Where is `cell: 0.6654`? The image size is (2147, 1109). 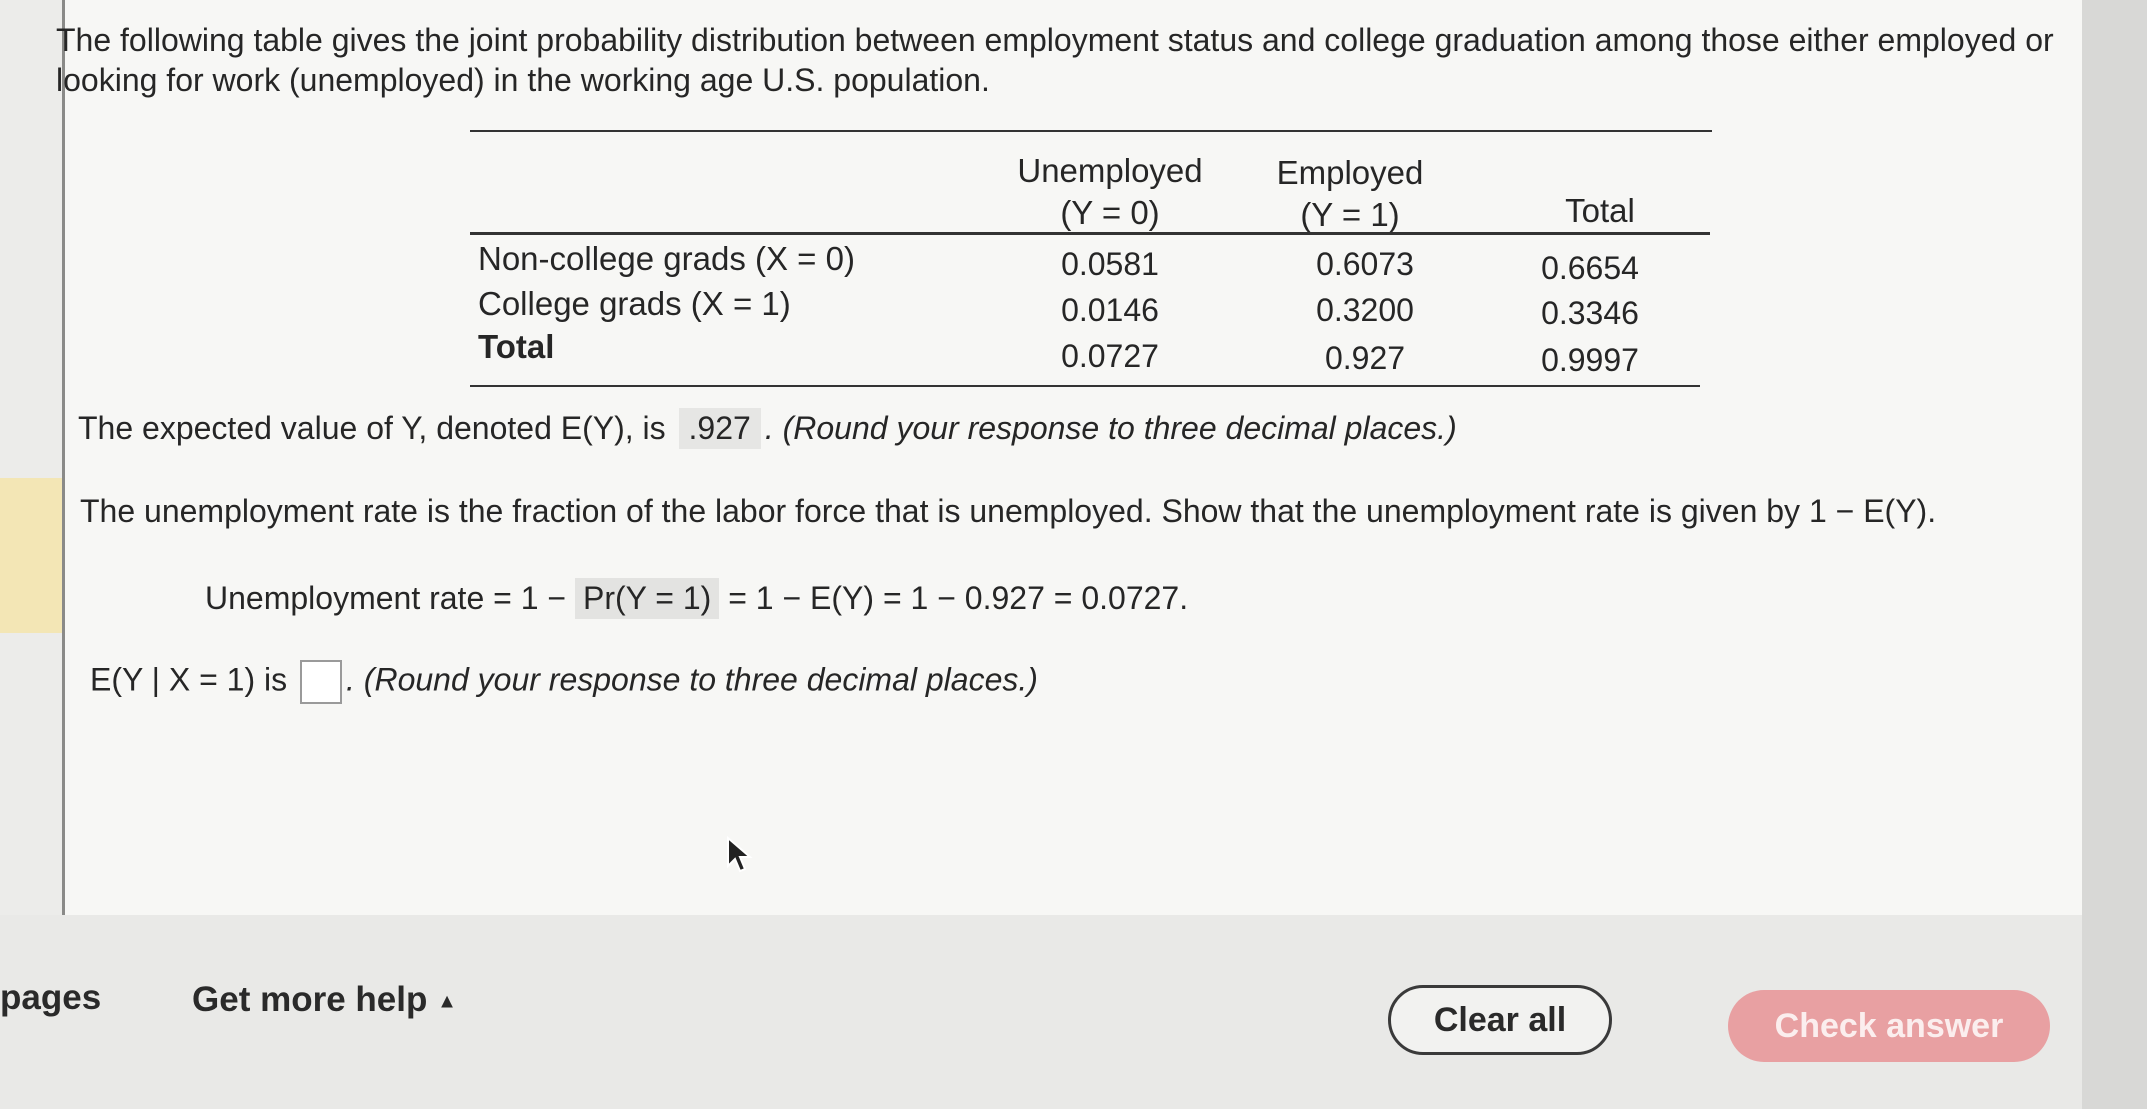
cell: 0.6654 is located at coordinates (1590, 268).